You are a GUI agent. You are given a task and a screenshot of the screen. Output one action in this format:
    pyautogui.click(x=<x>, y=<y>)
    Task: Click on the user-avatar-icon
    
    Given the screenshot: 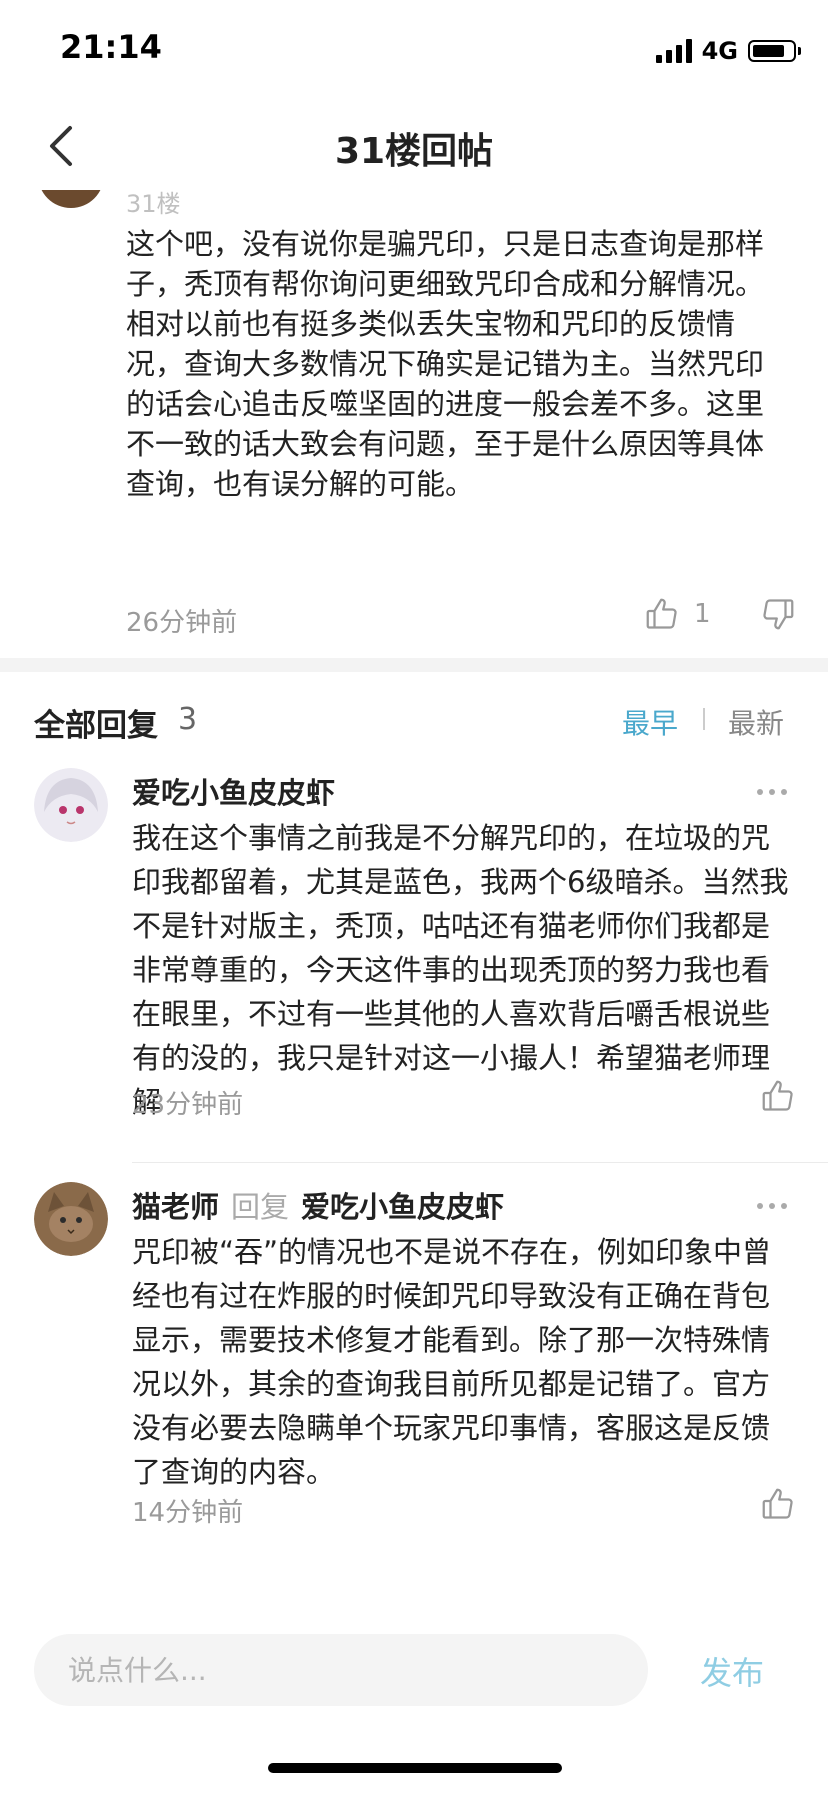 What is the action you would take?
    pyautogui.click(x=71, y=805)
    